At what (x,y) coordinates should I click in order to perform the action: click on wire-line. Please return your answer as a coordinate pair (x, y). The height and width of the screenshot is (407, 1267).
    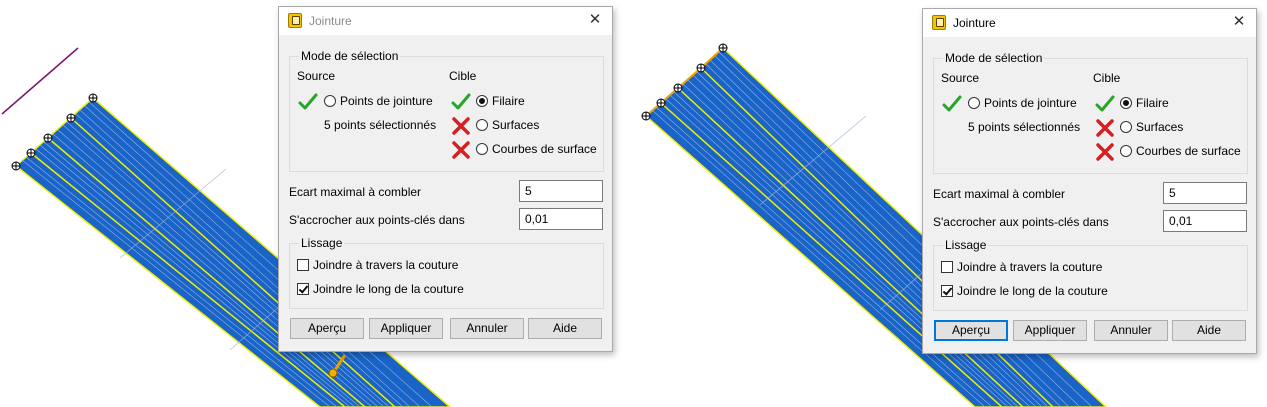
    Looking at the image, I should click on (40, 81).